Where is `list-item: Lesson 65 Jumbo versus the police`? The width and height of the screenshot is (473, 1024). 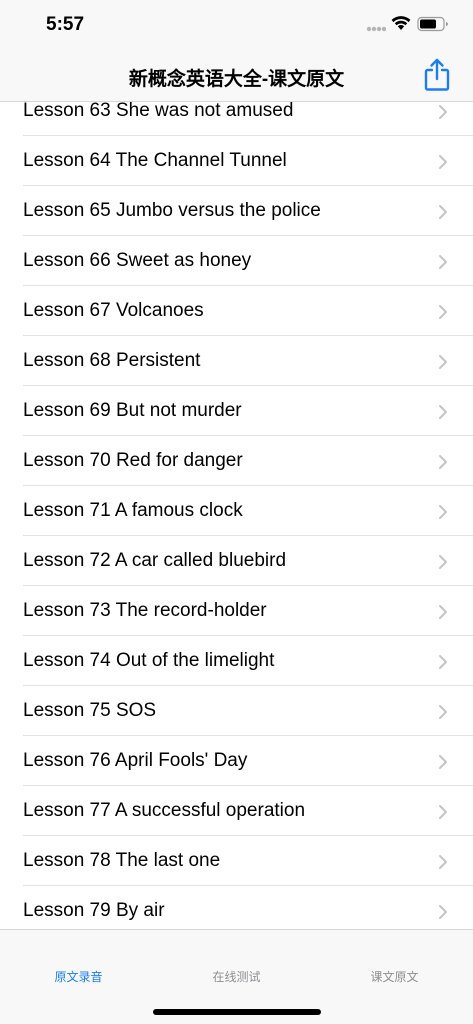 list-item: Lesson 65 Jumbo versus the police is located at coordinates (236, 211).